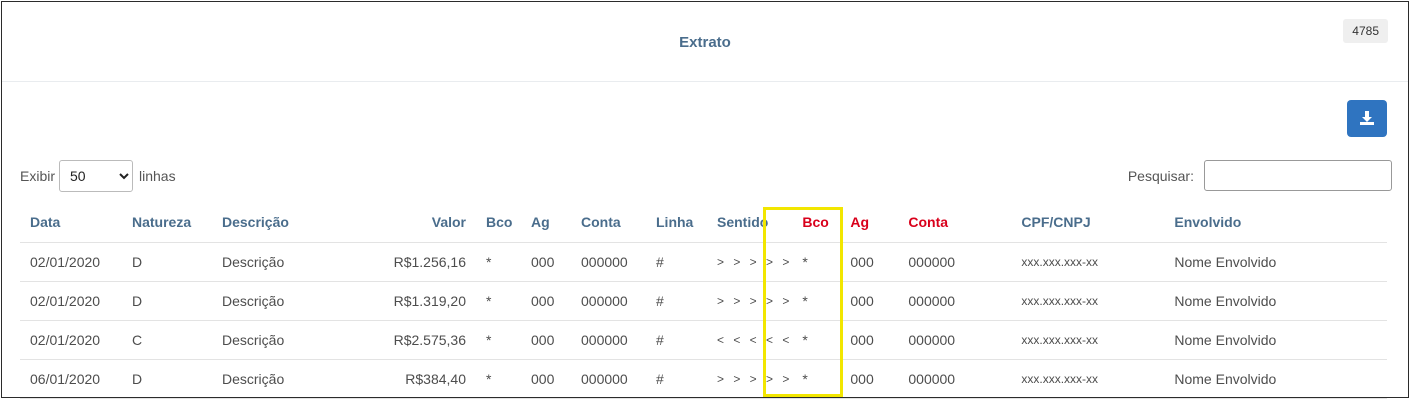 This screenshot has width=1412, height=401. Describe the element at coordinates (869, 222) in the screenshot. I see `col-ag-envolvido: Ag` at that location.